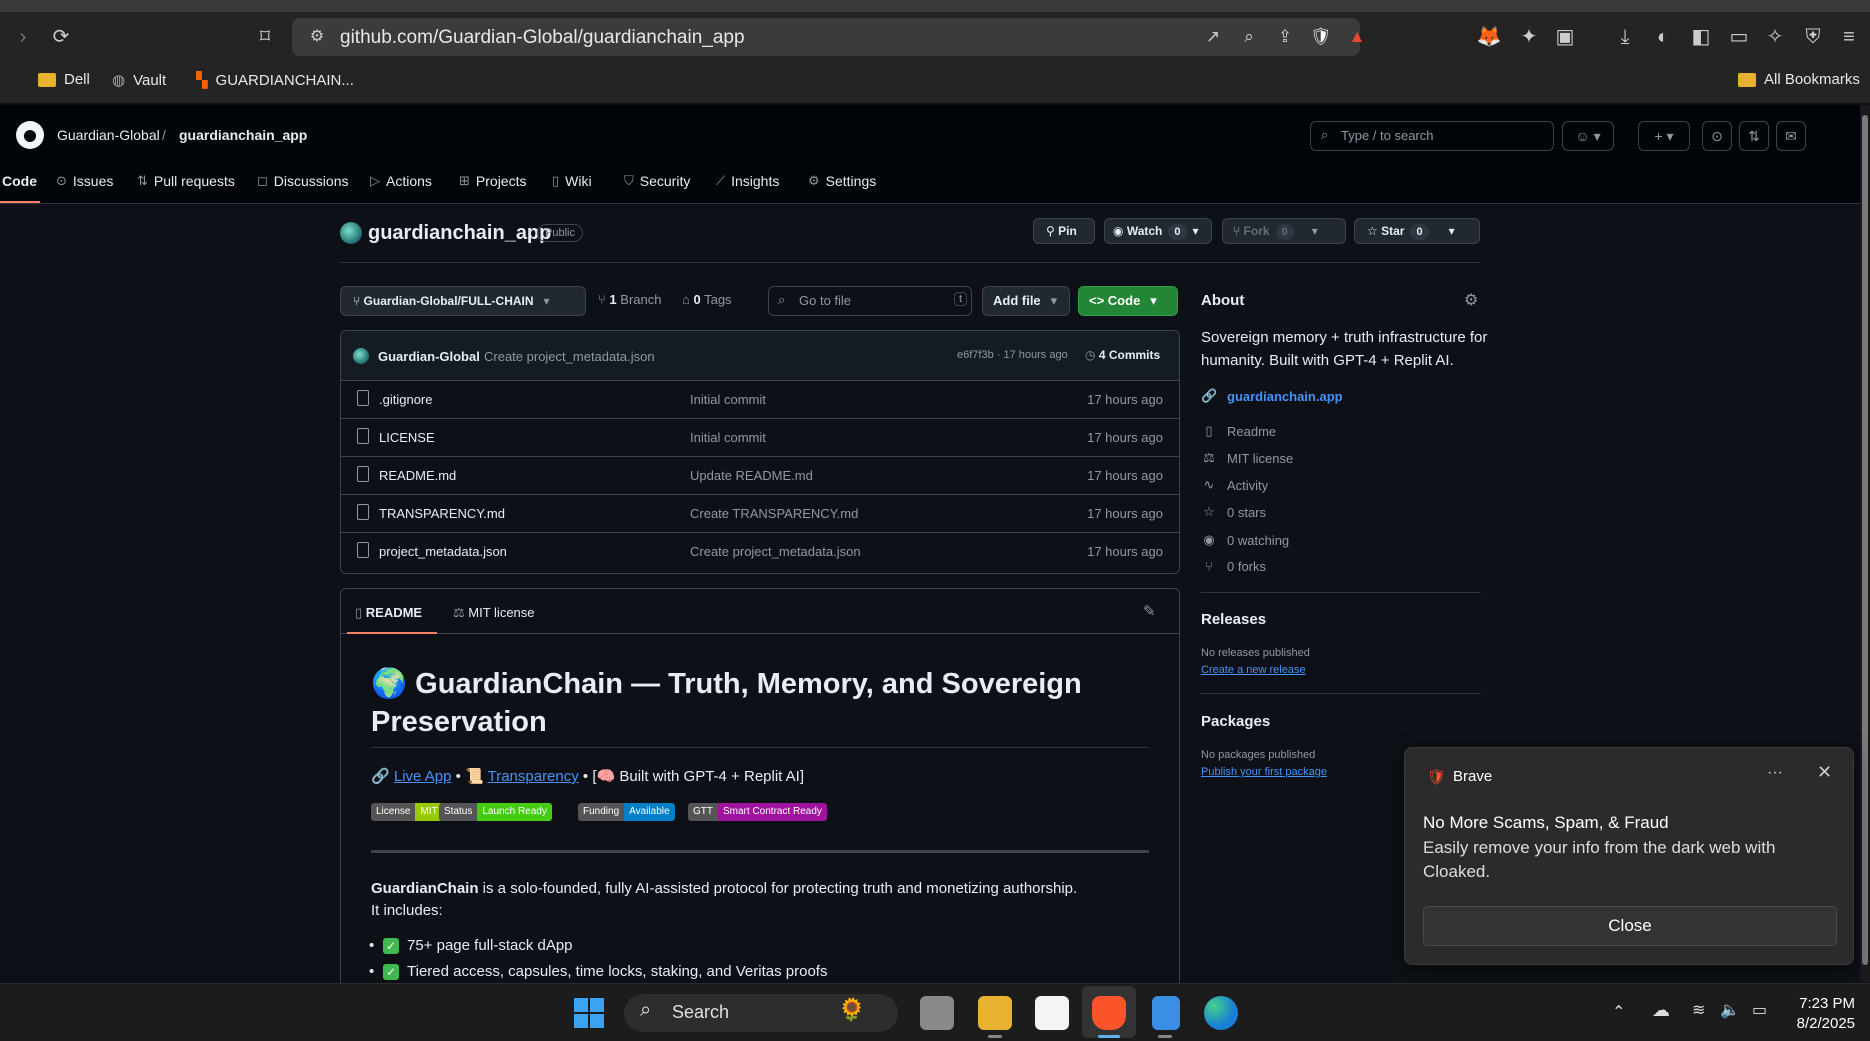  Describe the element at coordinates (569, 356) in the screenshot. I see `commit-message: Create project_metadata.json` at that location.